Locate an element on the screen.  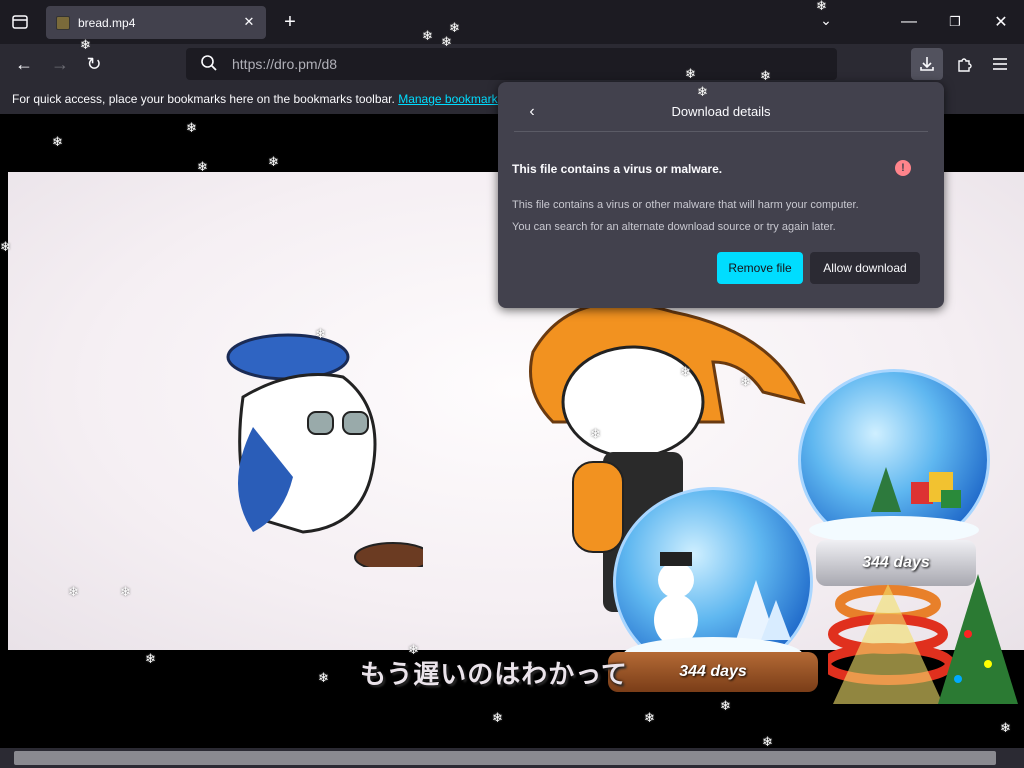
panel-header: ‹ Download details is located at coordinates (721, 112).